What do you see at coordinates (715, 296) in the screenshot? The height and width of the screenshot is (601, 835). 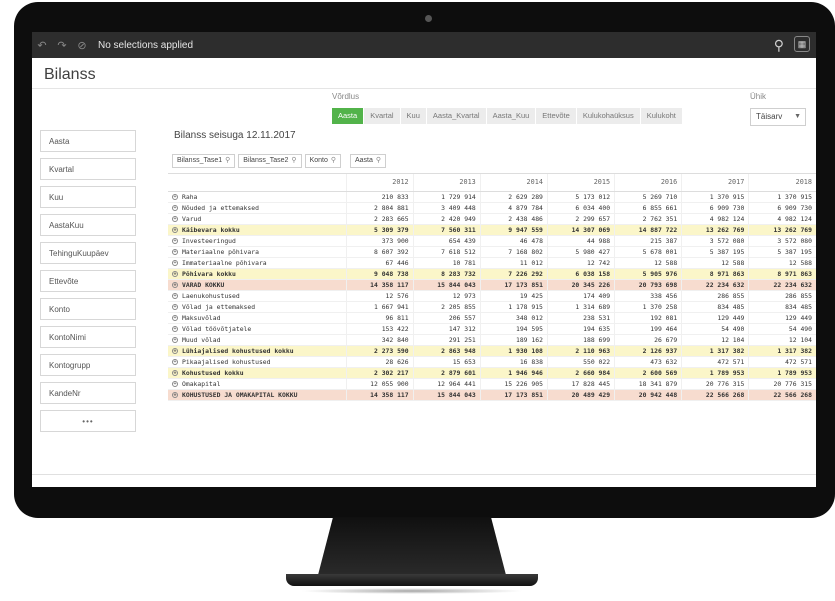 I see `value-cell: 286 855` at bounding box center [715, 296].